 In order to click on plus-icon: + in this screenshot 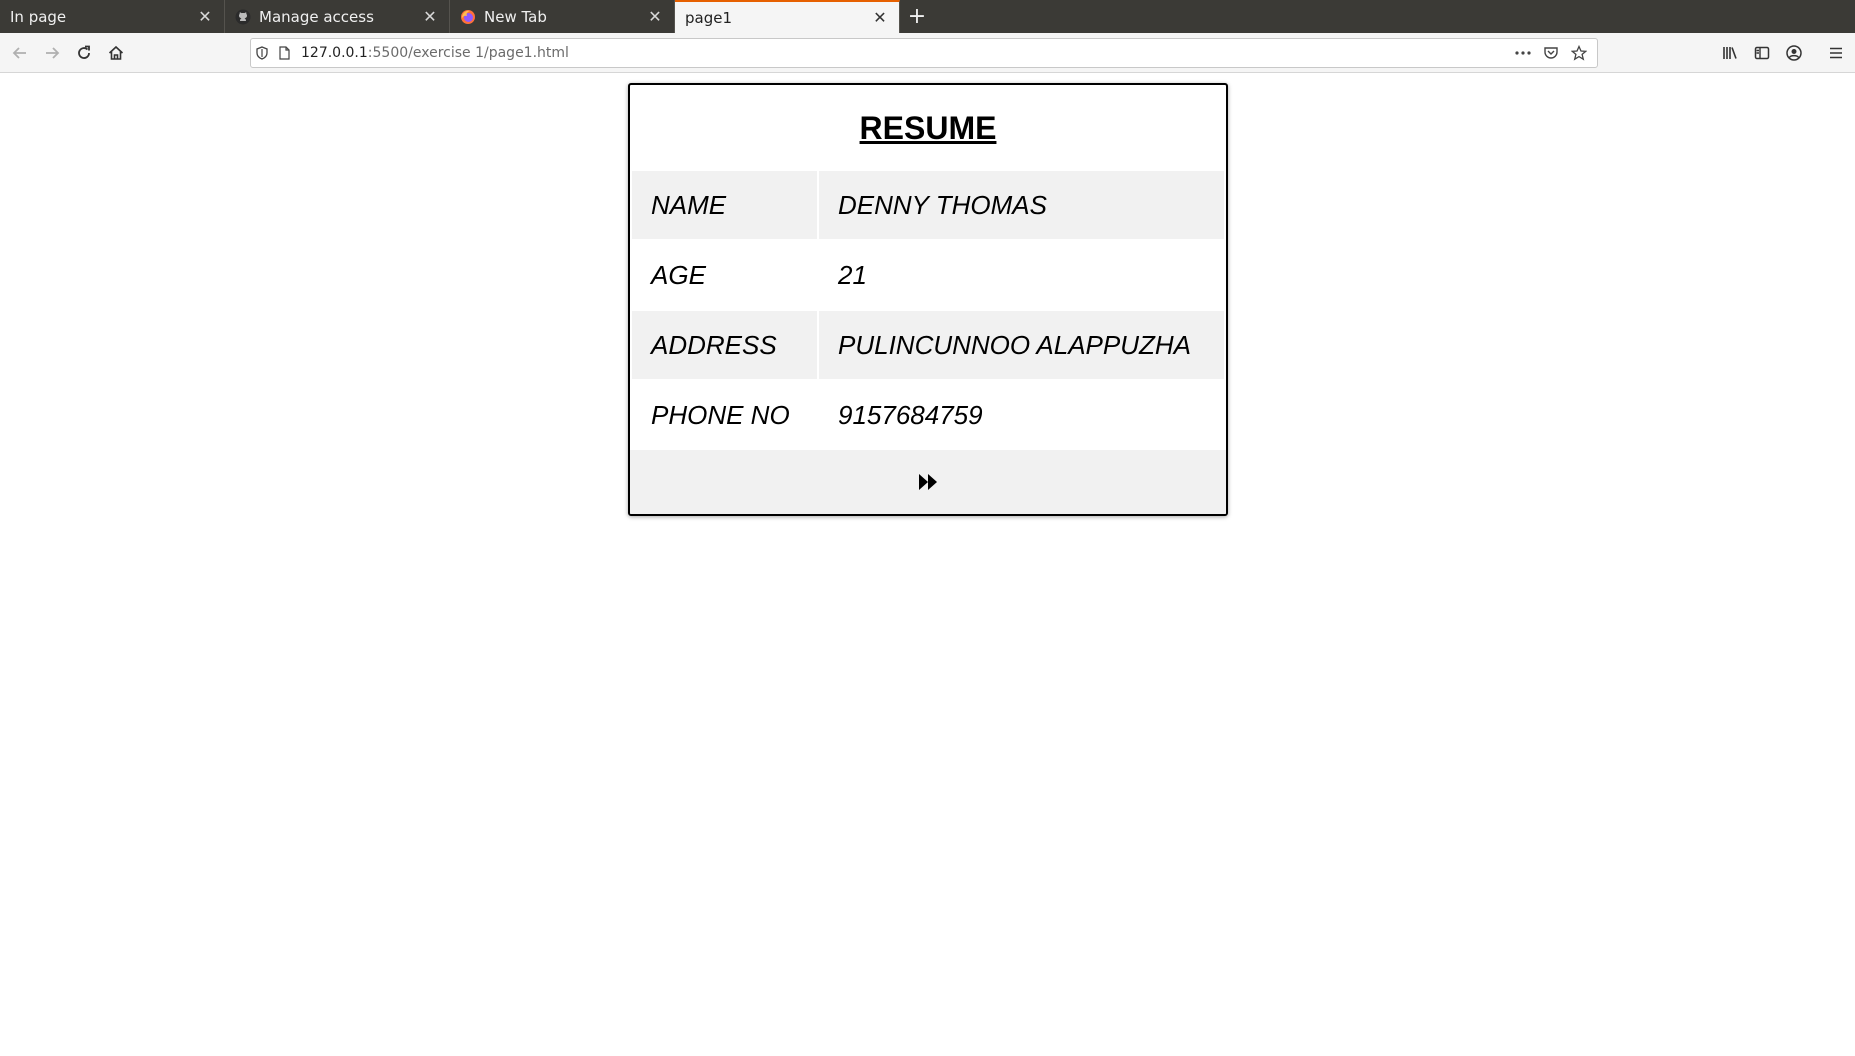, I will do `click(917, 16)`.